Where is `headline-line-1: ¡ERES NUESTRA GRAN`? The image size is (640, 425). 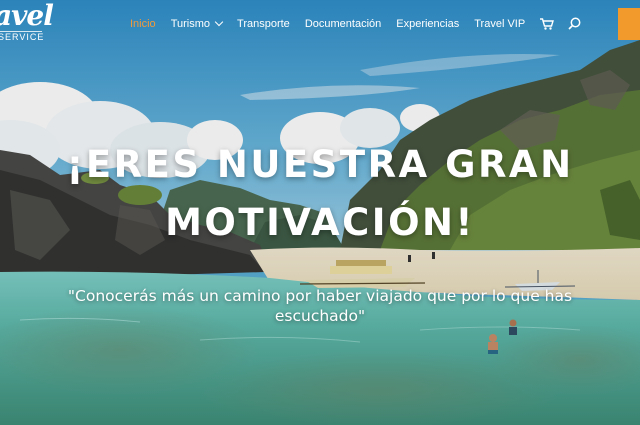 headline-line-1: ¡ERES NUESTRA GRAN is located at coordinates (320, 164).